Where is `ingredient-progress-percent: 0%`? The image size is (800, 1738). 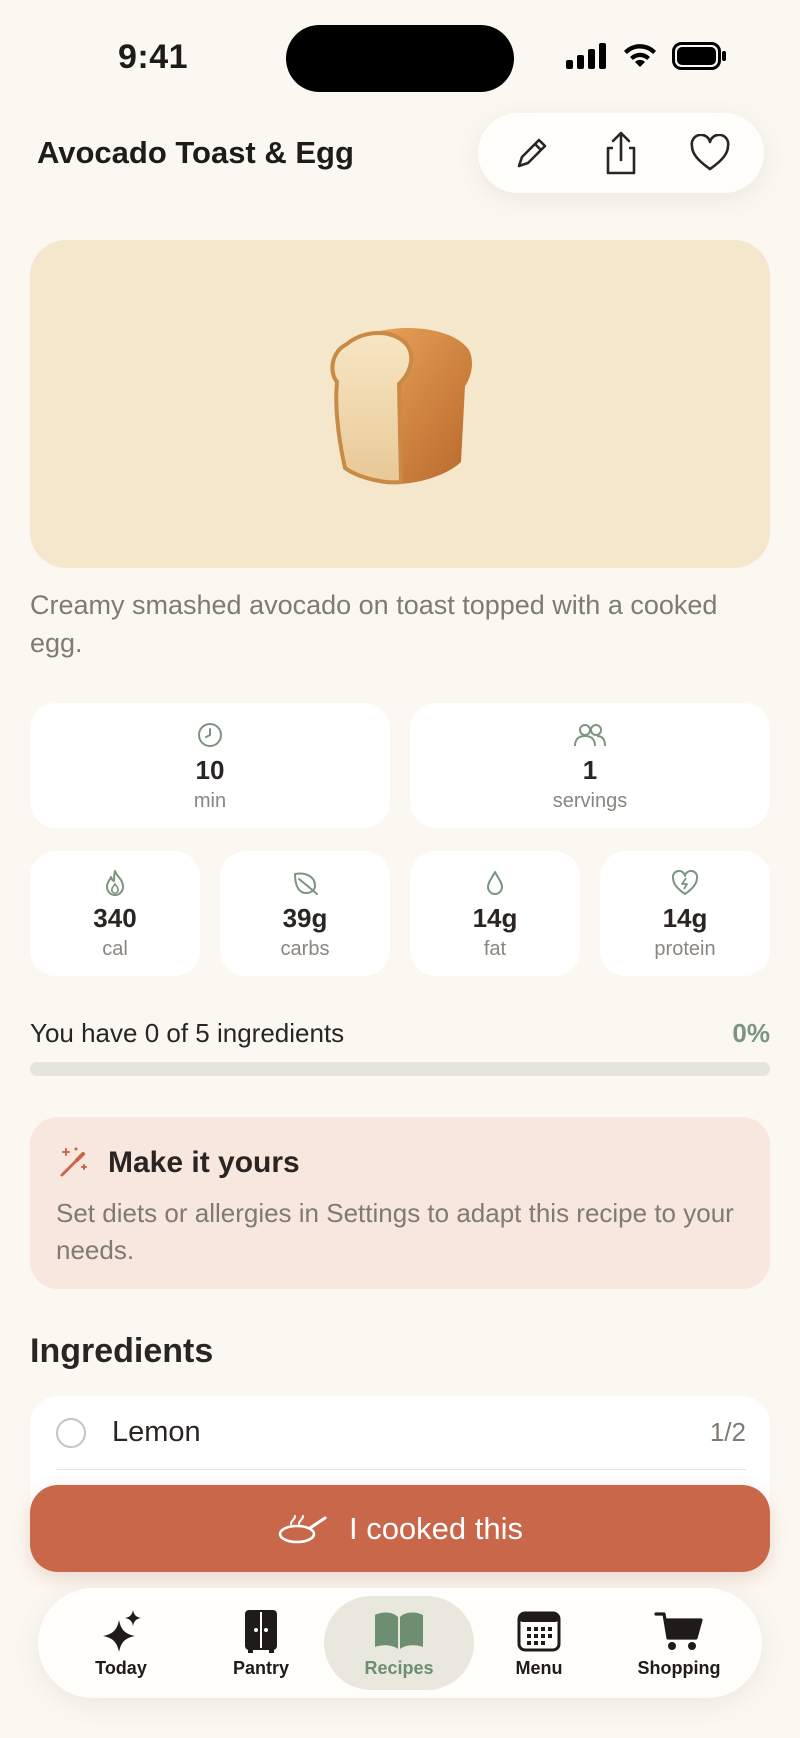 ingredient-progress-percent: 0% is located at coordinates (751, 1033).